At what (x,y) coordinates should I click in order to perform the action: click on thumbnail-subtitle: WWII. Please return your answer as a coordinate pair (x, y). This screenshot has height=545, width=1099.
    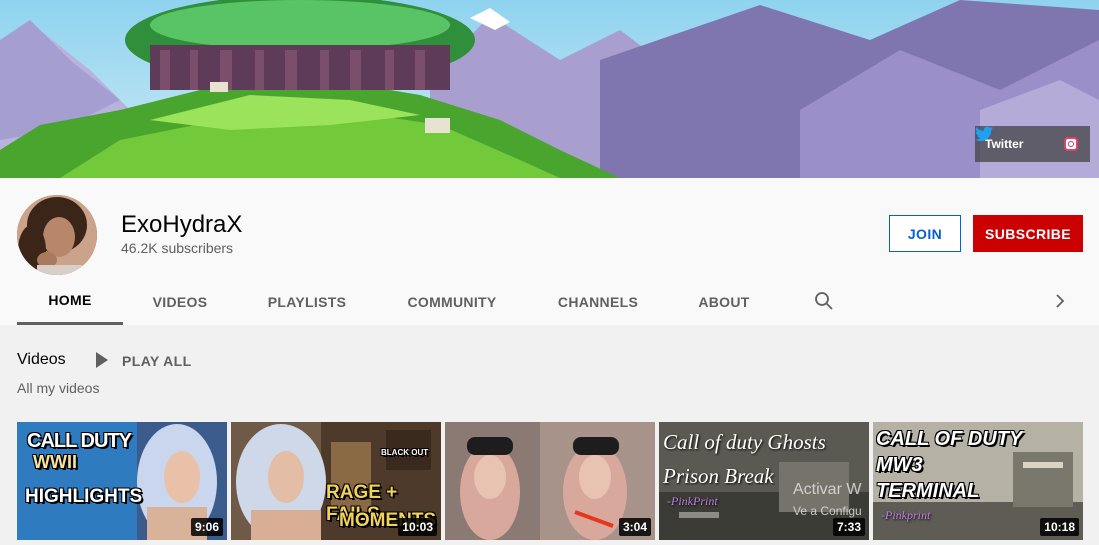
    Looking at the image, I should click on (55, 462).